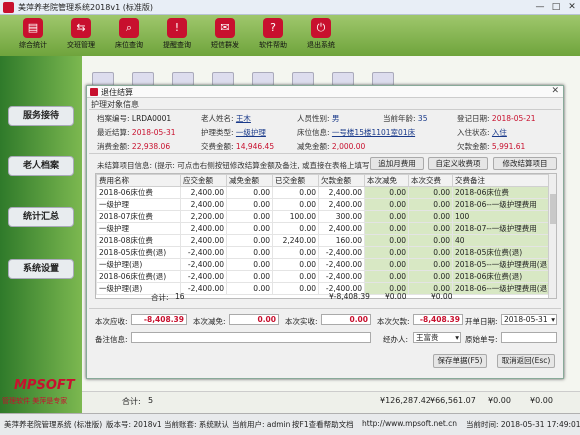 This screenshot has width=580, height=435. What do you see at coordinates (203, 264) in the screenshot?
I see `table-cell: -2,400.00` at bounding box center [203, 264].